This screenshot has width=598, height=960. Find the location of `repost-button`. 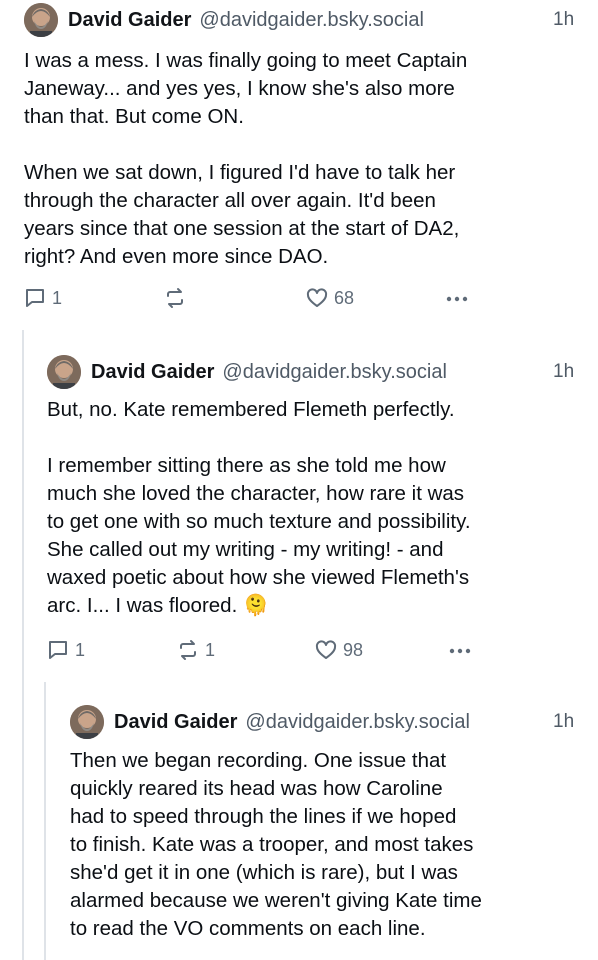

repost-button is located at coordinates (178, 298).